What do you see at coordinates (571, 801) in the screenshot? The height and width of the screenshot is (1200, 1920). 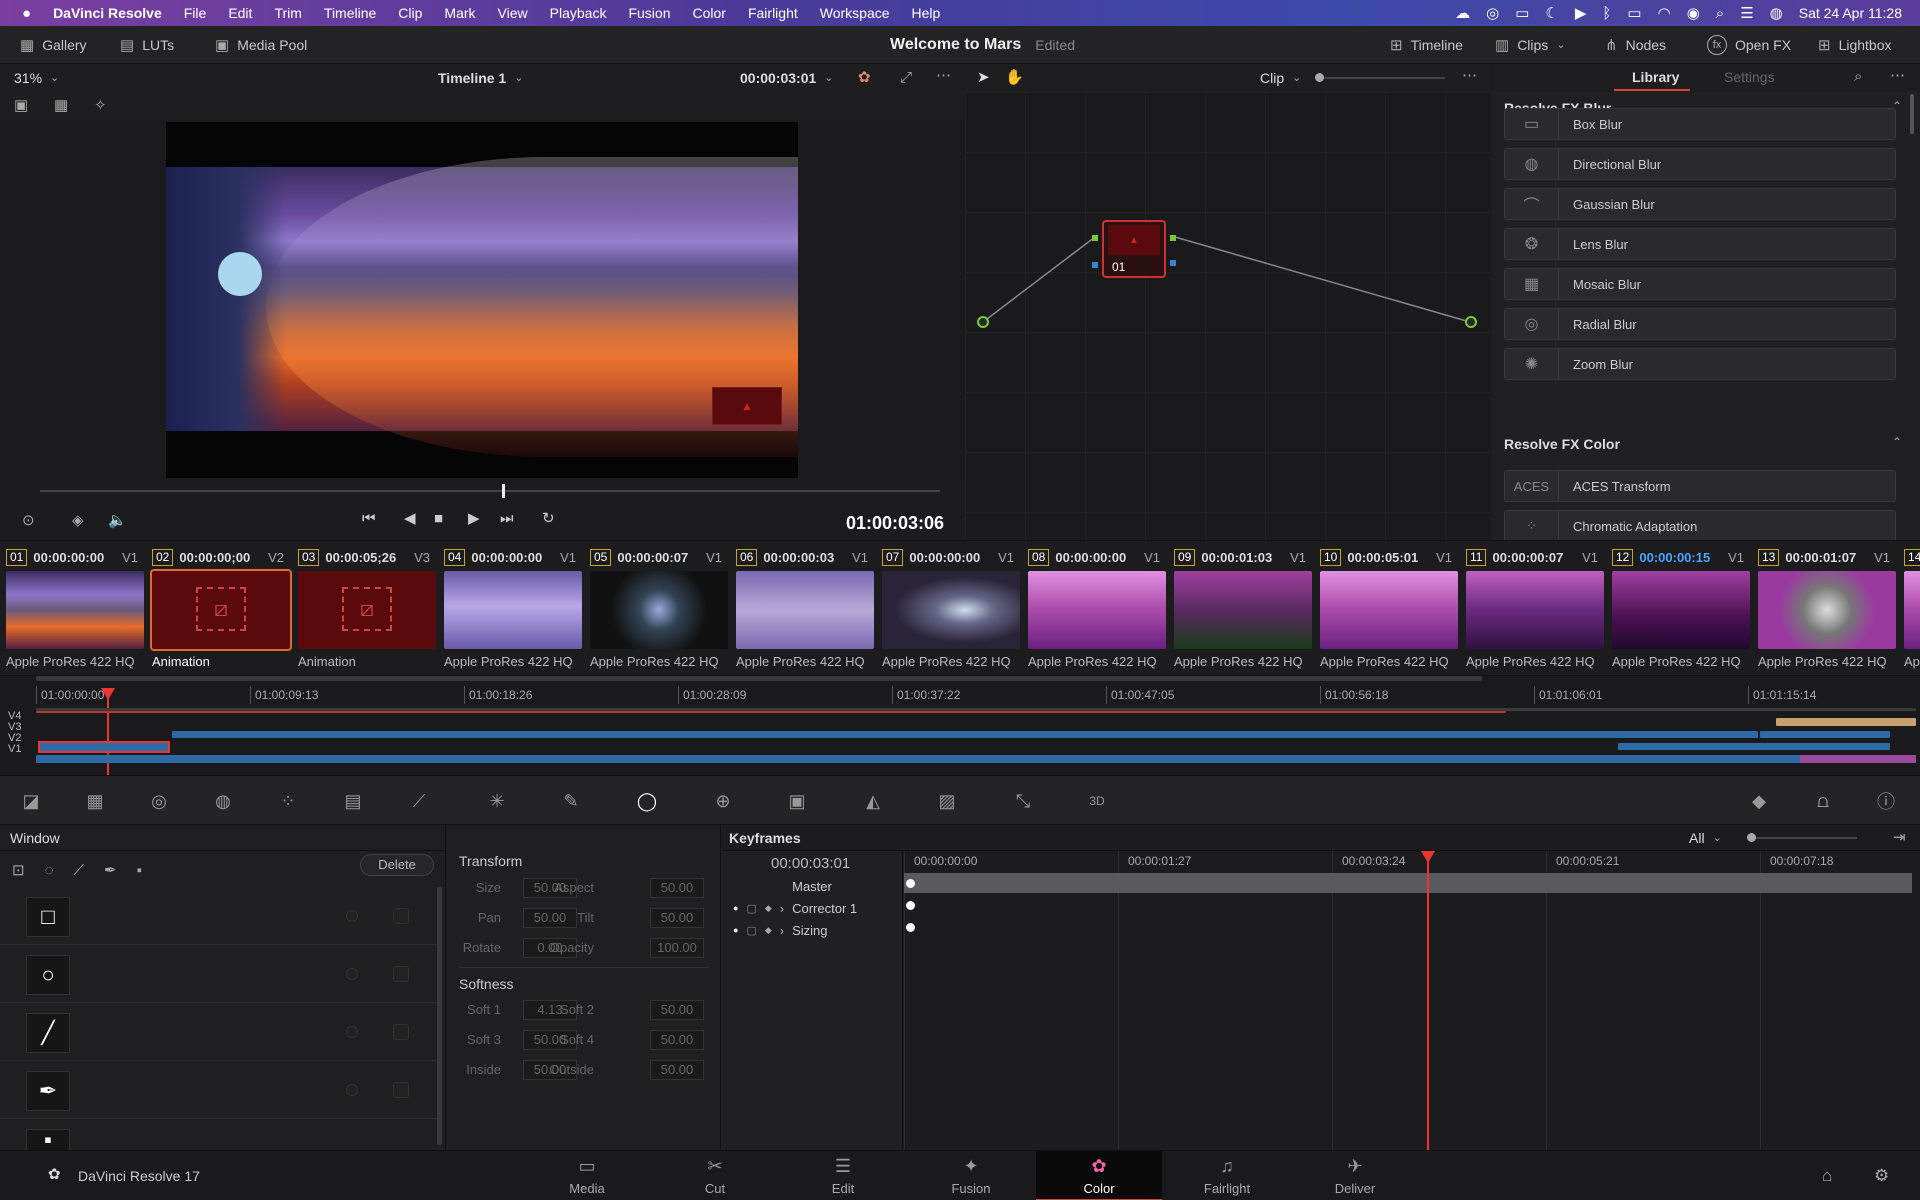 I see `qualifier-icon: ✎` at bounding box center [571, 801].